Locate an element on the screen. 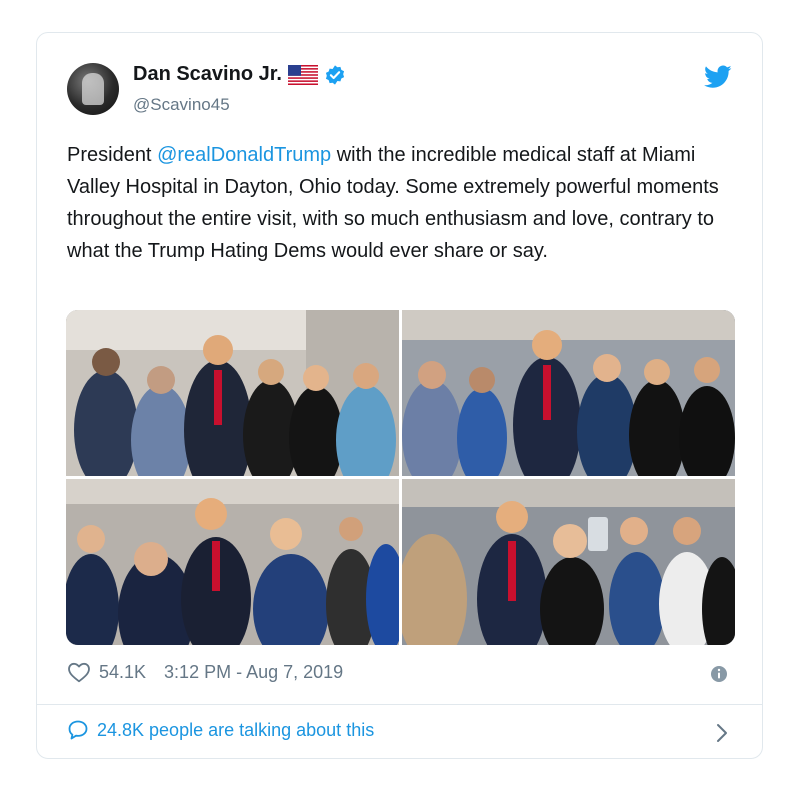 The width and height of the screenshot is (799, 795). twitter-bird-icon is located at coordinates (718, 77).